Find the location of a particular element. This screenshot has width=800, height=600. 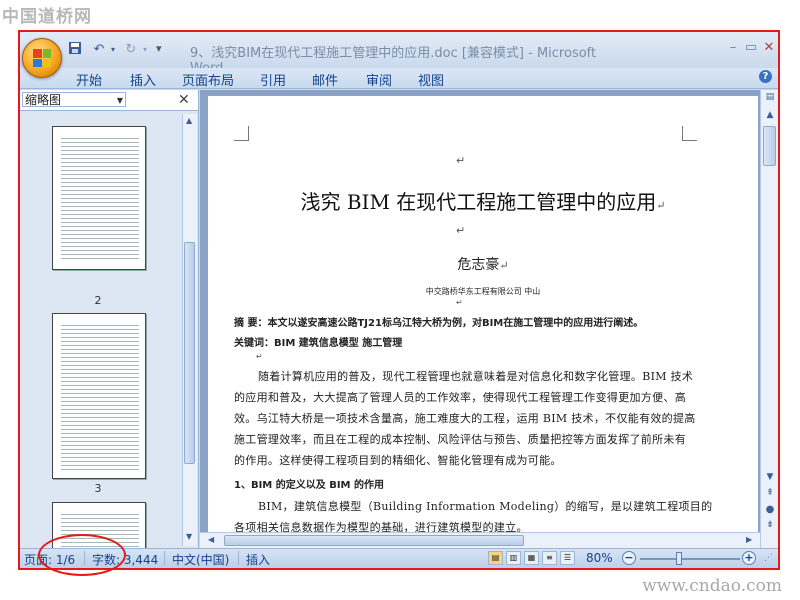

office-button is located at coordinates (42, 58).